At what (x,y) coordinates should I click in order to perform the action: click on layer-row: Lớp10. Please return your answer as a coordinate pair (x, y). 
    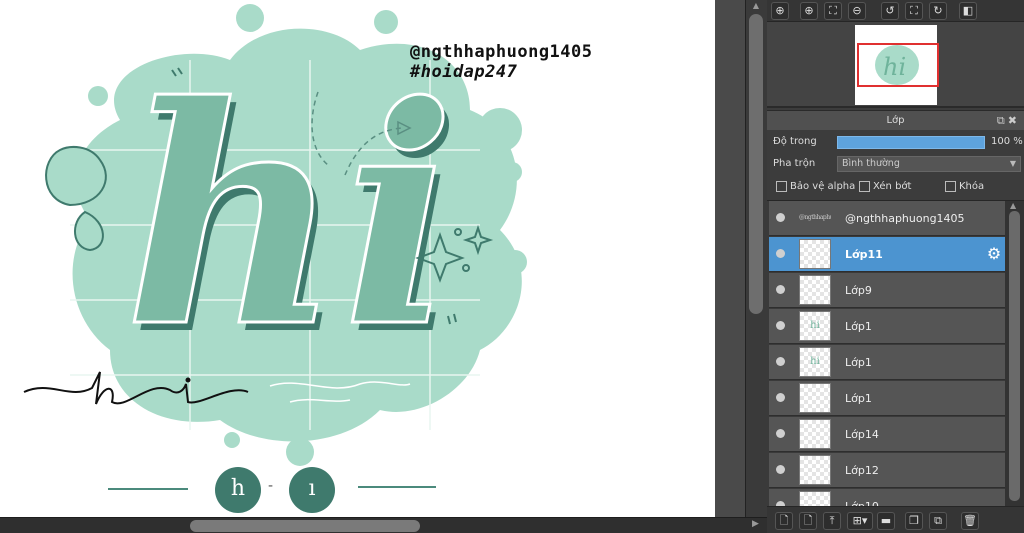
    Looking at the image, I should click on (887, 497).